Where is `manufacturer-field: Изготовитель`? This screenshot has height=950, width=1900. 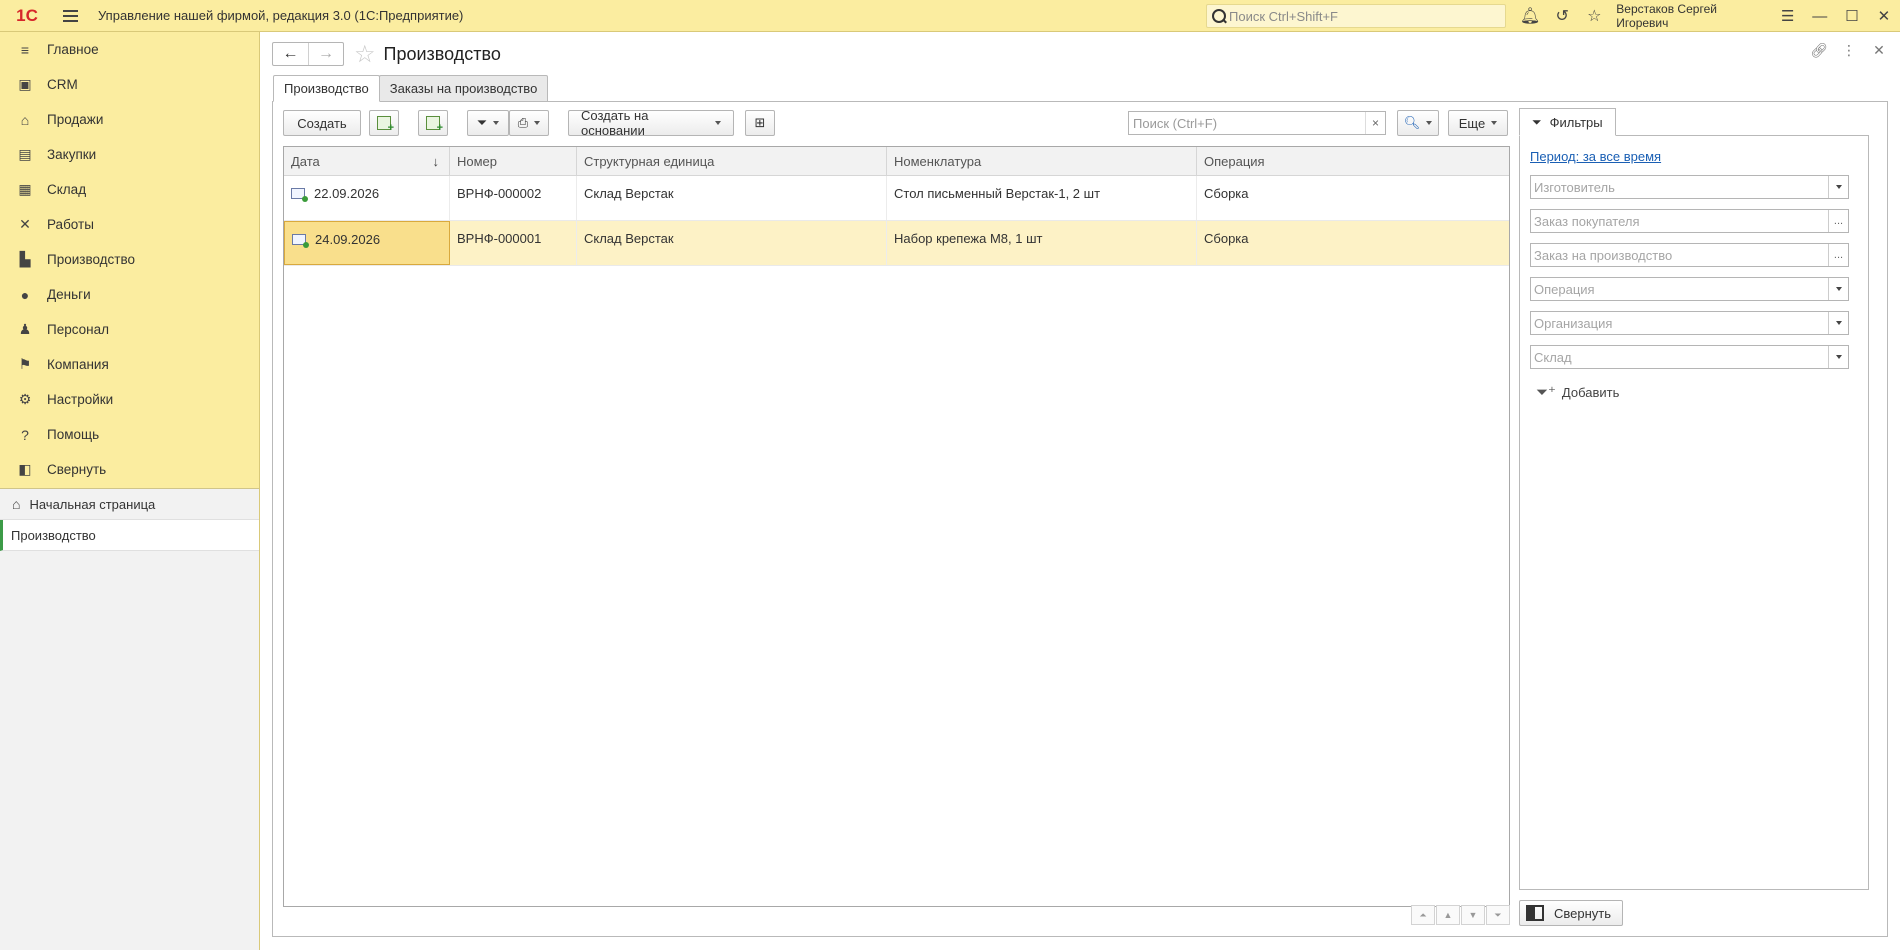
manufacturer-field: Изготовитель is located at coordinates (1689, 187).